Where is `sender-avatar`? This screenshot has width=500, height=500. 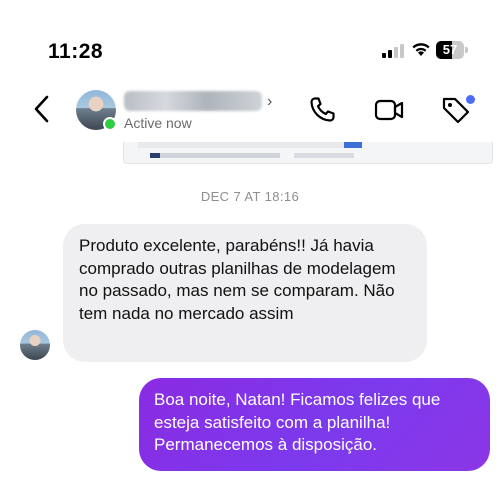 sender-avatar is located at coordinates (35, 345).